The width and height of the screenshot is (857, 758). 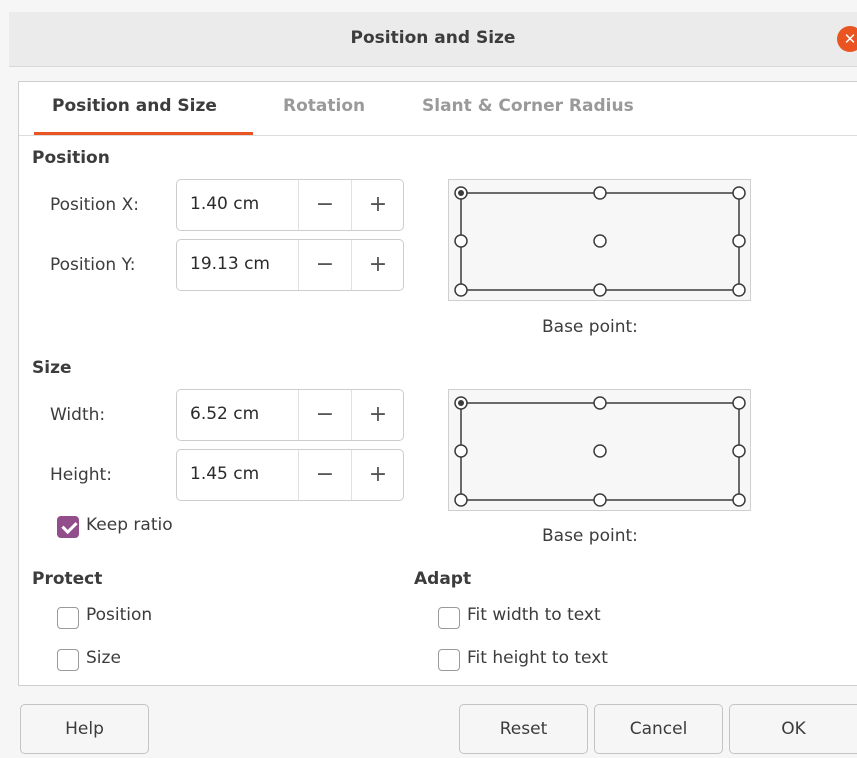 I want to click on reset-button: Reset, so click(x=523, y=729).